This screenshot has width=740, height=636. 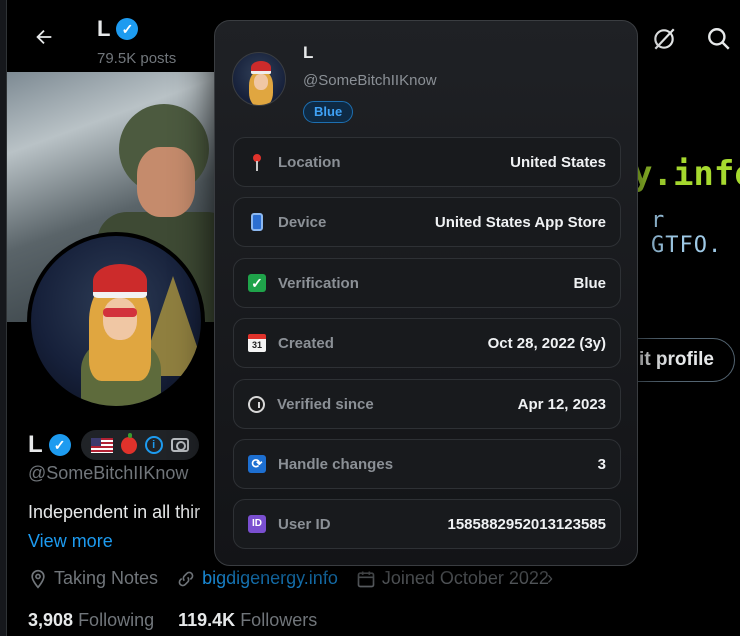 What do you see at coordinates (104, 28) in the screenshot?
I see `header-name-text: L` at bounding box center [104, 28].